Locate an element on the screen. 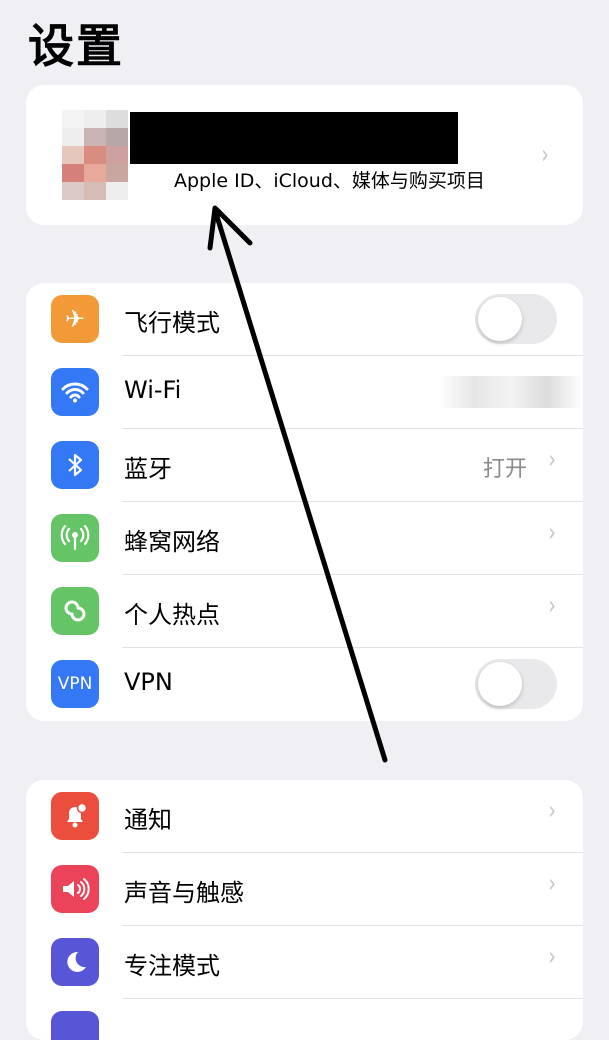  wifi-network-value-blurred is located at coordinates (510, 392).